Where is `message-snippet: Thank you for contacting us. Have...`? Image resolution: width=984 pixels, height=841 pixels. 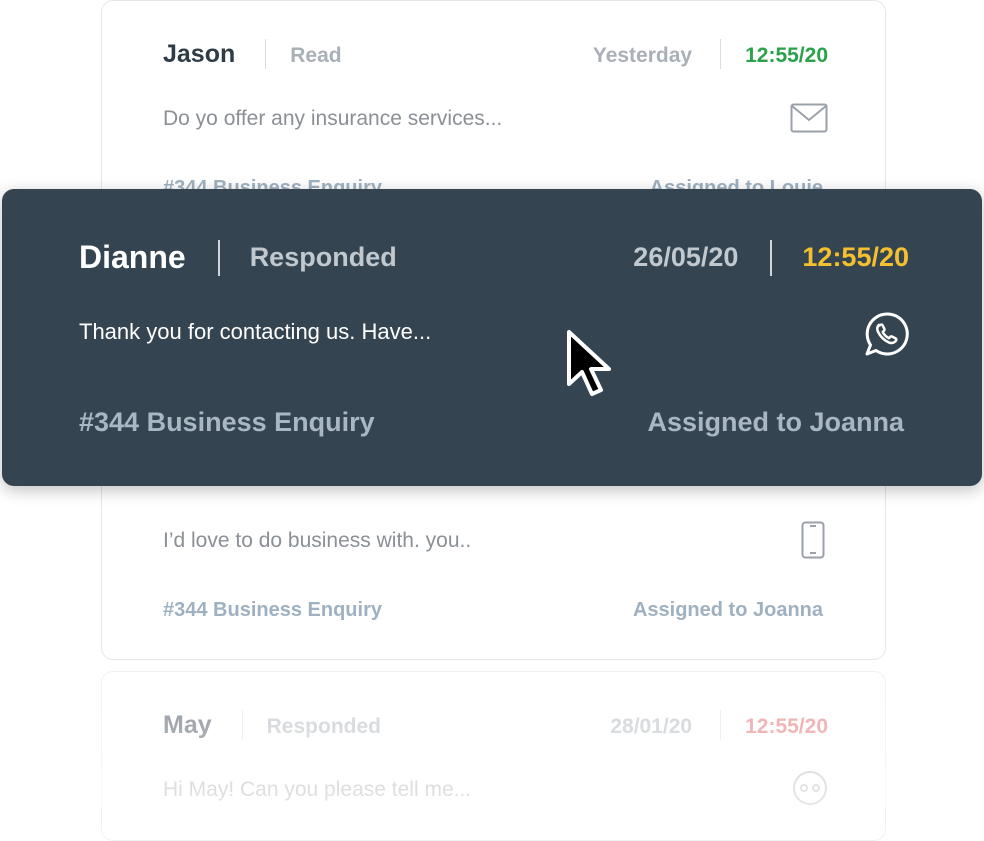
message-snippet: Thank you for contacting us. Have... is located at coordinates (255, 331).